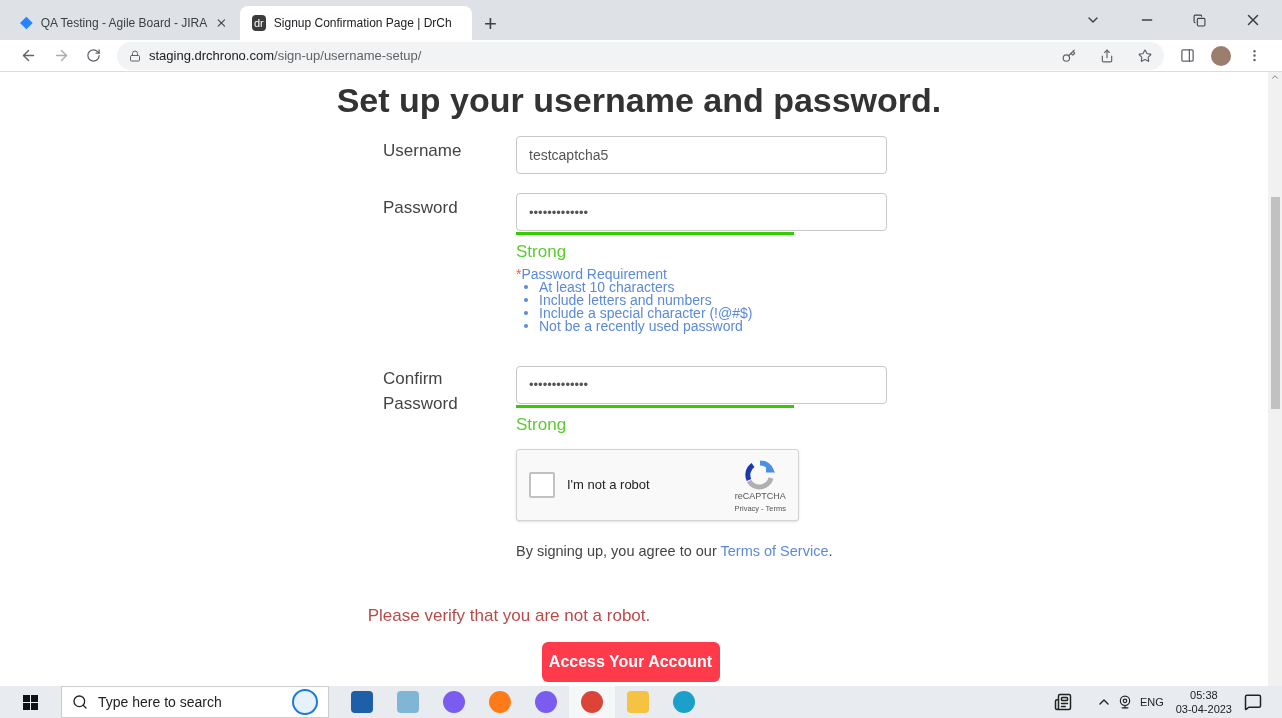 The width and height of the screenshot is (1282, 718). I want to click on agreement-text: By signing up, you agree to our Terms of Service., so click(675, 551).